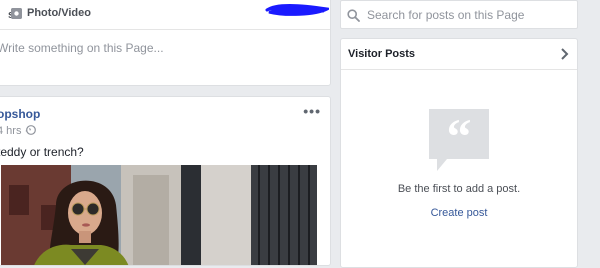  I want to click on page-search, so click(459, 14).